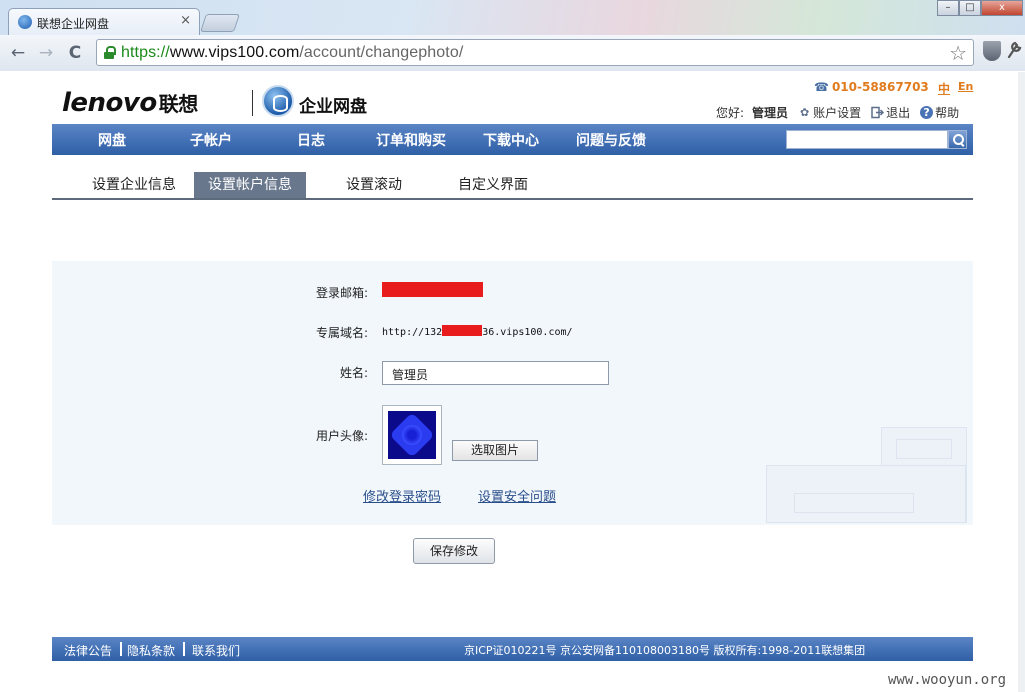 The width and height of the screenshot is (1025, 692). Describe the element at coordinates (837, 113) in the screenshot. I see `account-settings-label: 账户设置` at that location.